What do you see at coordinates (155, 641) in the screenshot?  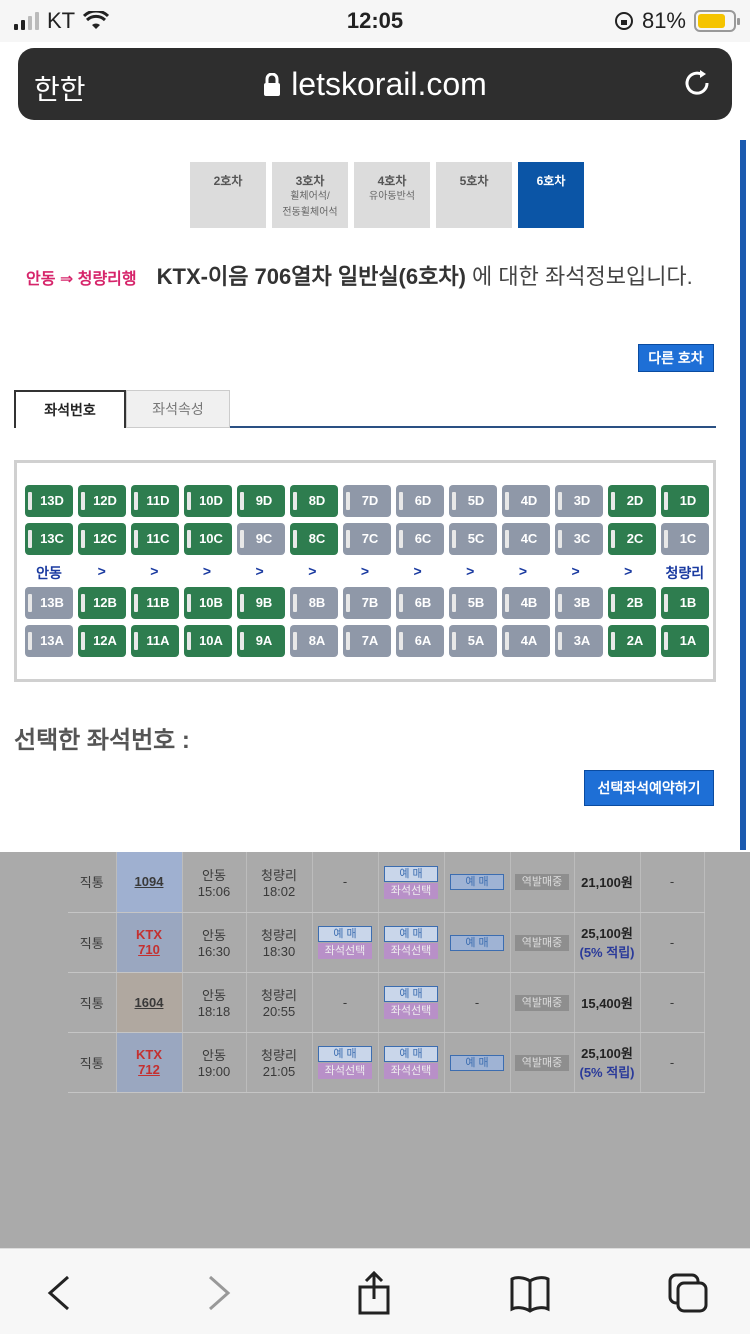 I see `seat-11a: 11A` at bounding box center [155, 641].